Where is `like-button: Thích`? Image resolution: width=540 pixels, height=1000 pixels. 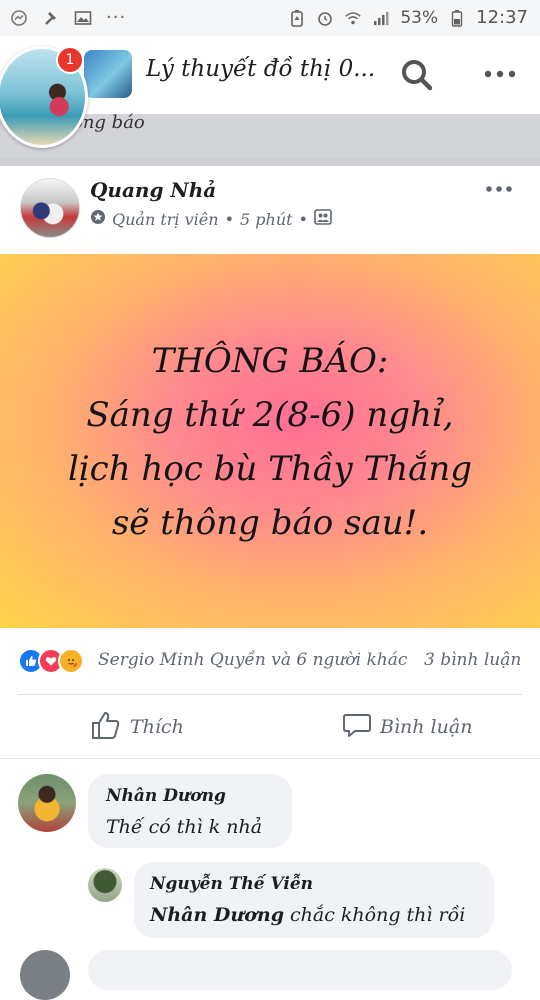 like-button: Thích is located at coordinates (137, 727).